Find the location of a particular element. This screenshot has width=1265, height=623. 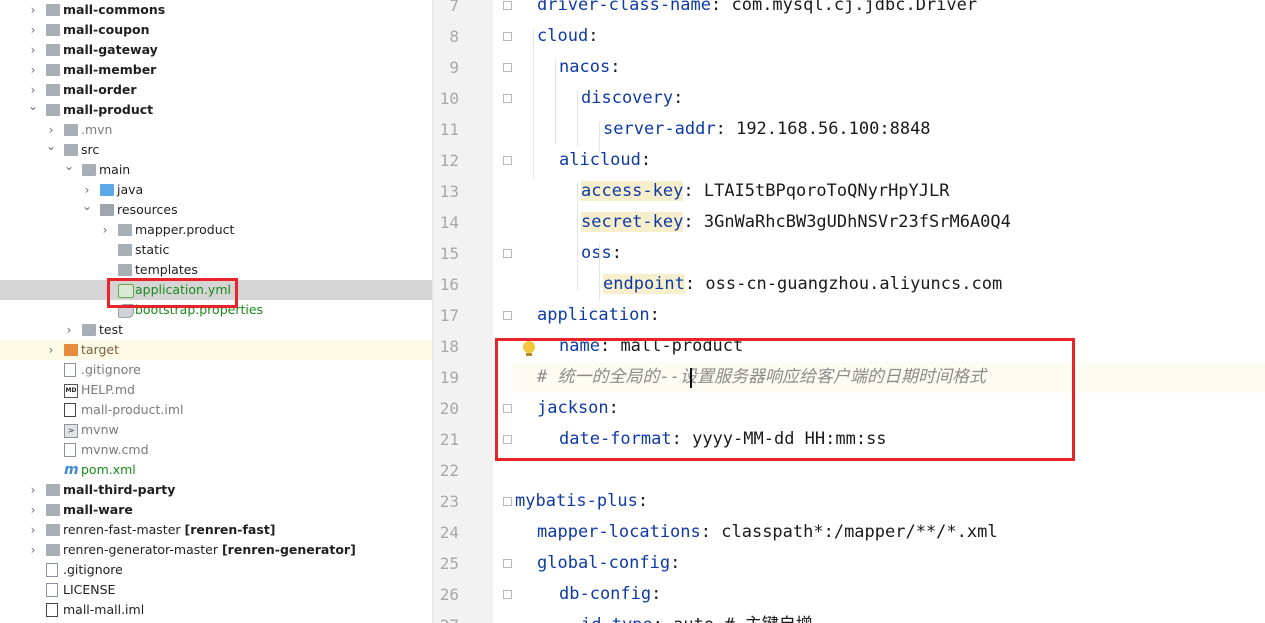

tree-item: bootstrap.properties is located at coordinates (216, 310).